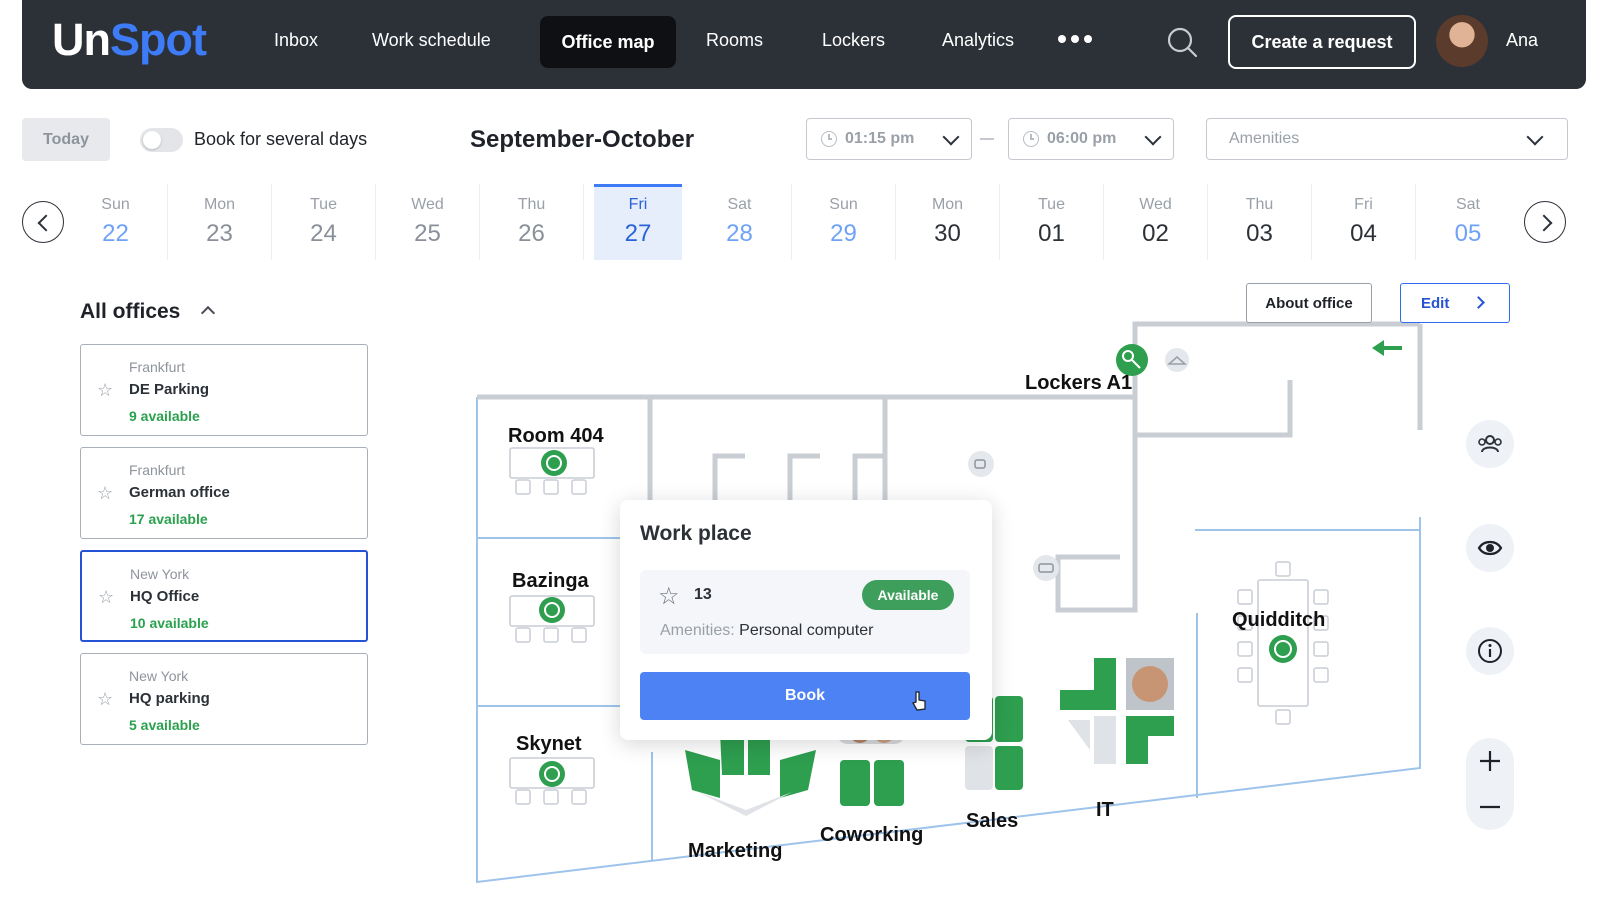 The image size is (1600, 900). Describe the element at coordinates (208, 313) in the screenshot. I see `chevron-up-icon` at that location.